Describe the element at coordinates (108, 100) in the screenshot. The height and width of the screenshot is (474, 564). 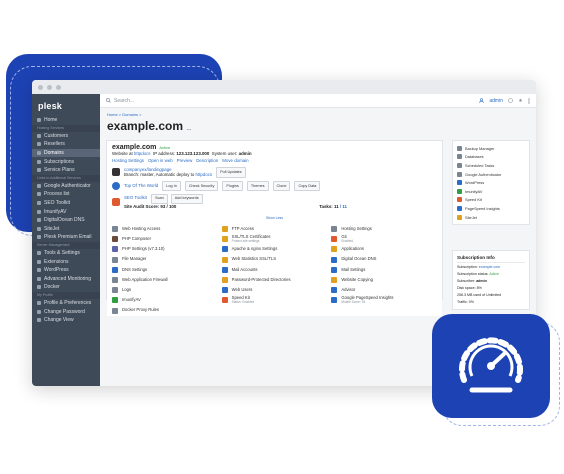
I see `search-icon` at that location.